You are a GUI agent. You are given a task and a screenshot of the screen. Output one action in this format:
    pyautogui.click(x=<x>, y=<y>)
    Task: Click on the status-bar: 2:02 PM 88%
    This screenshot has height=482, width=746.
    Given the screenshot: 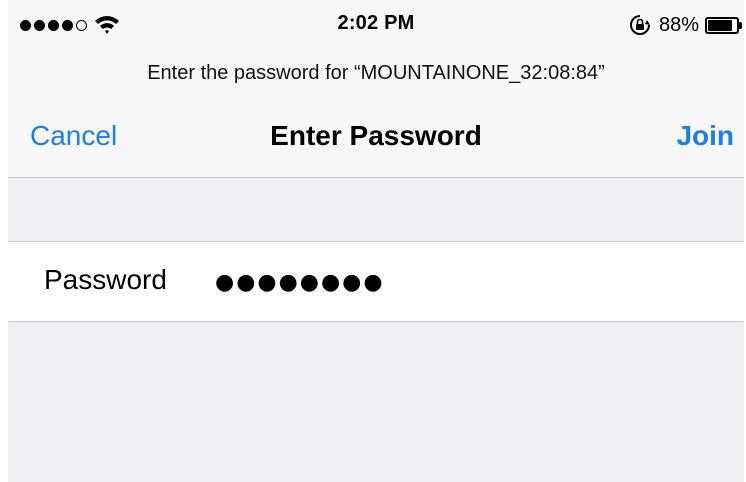 What is the action you would take?
    pyautogui.click(x=376, y=25)
    